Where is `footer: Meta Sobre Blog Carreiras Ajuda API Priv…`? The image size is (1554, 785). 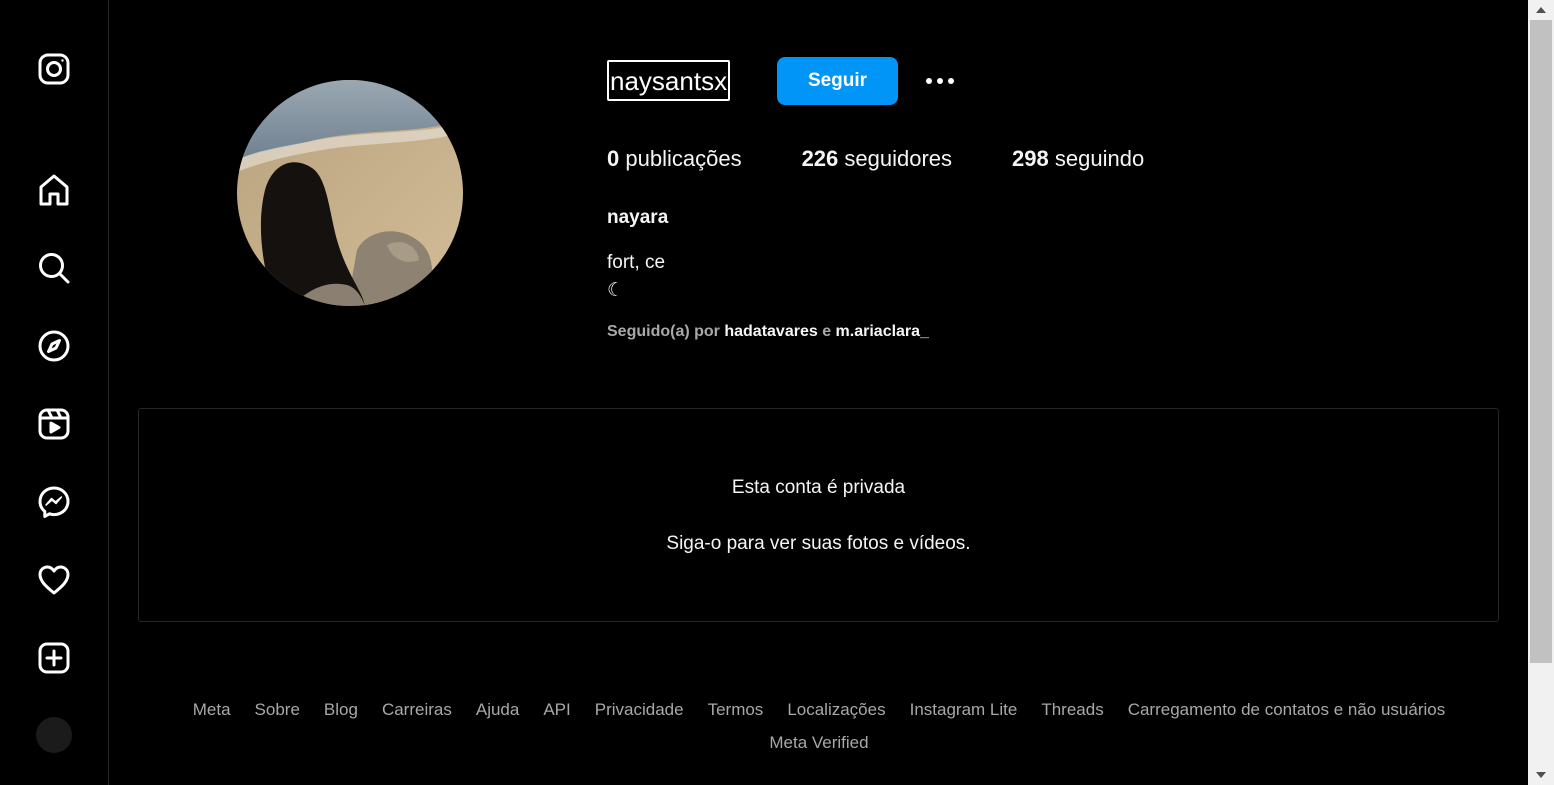 footer: Meta Sobre Blog Carreiras Ajuda API Priv… is located at coordinates (819, 726).